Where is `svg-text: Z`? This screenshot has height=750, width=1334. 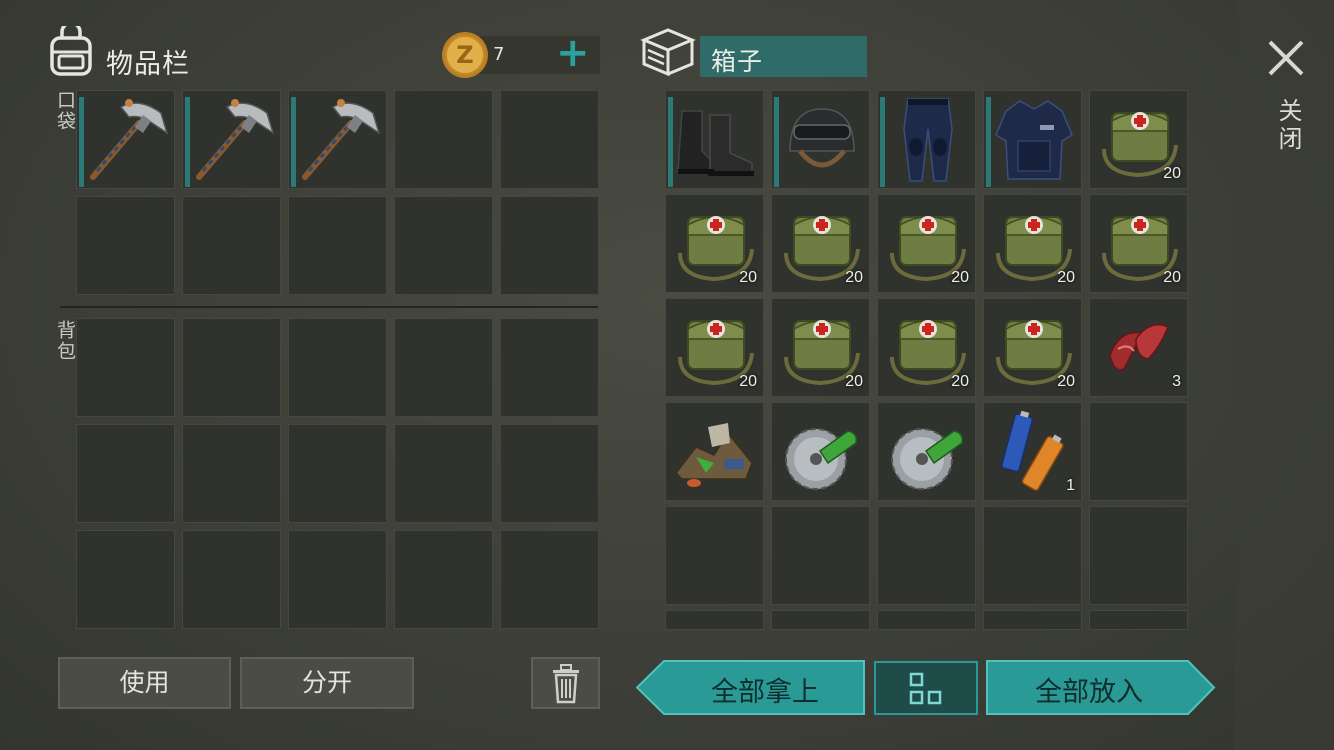
svg-text: Z is located at coordinates (464, 55).